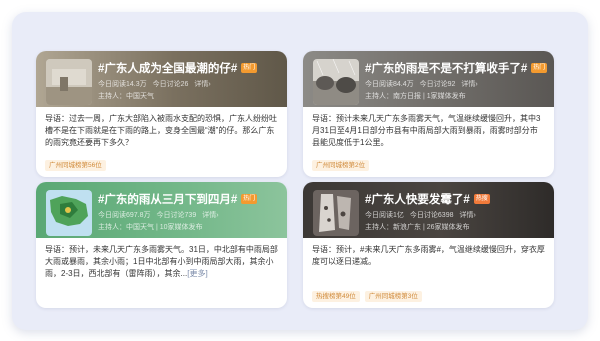 The width and height of the screenshot is (600, 341). Describe the element at coordinates (437, 84) in the screenshot. I see `discussions-count: 今日讨论92` at that location.